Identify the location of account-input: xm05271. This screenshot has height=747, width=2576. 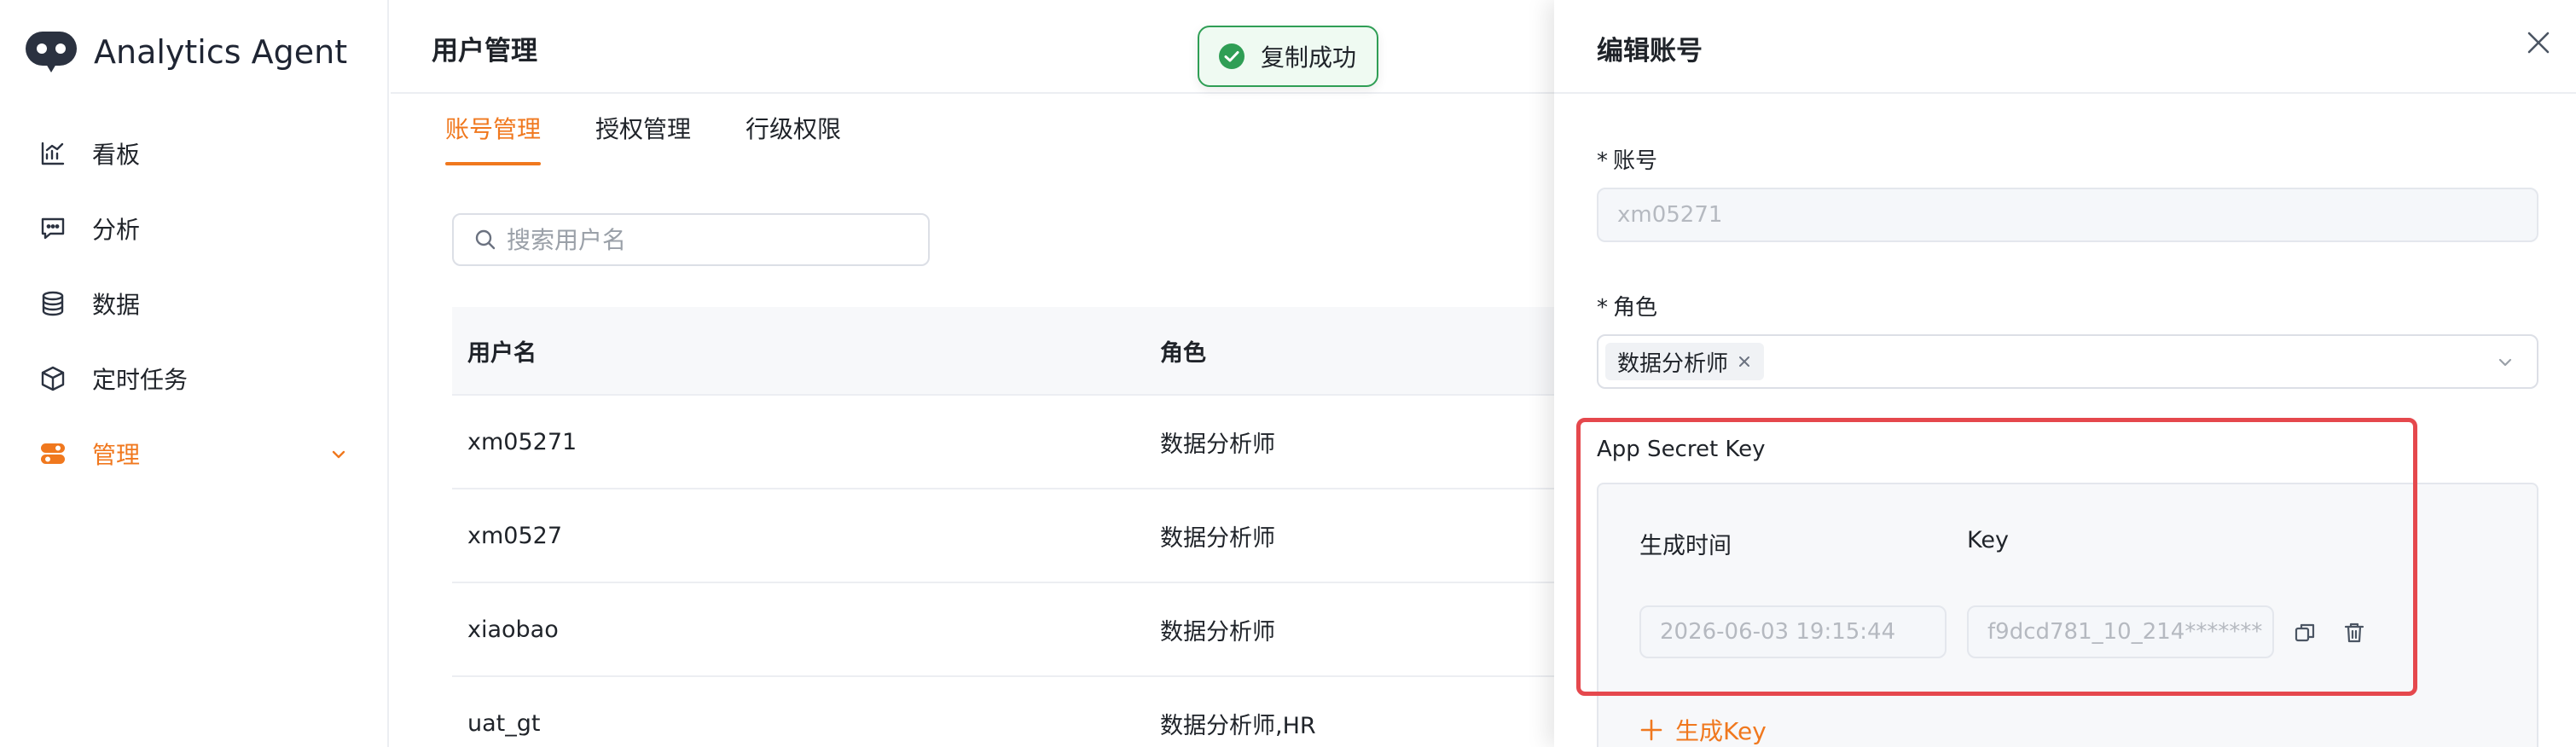
(2067, 215).